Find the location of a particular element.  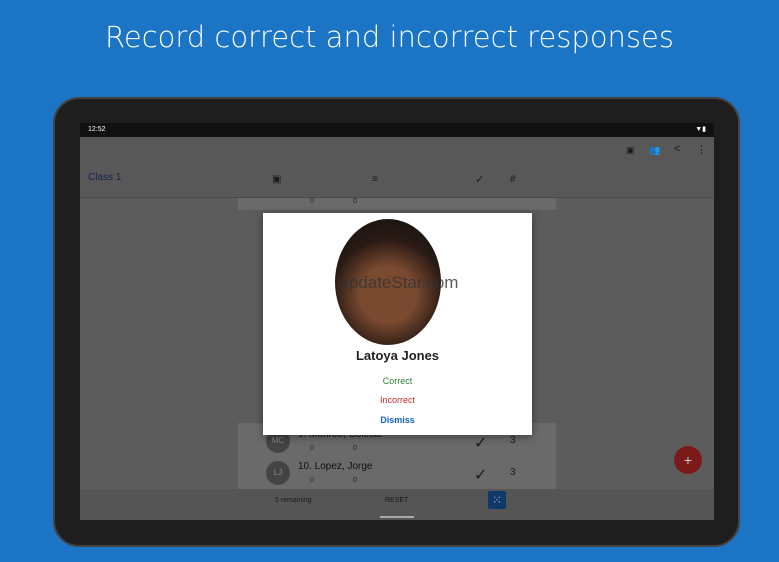

bottom-bar: 5 remaining RESET ⁙ is located at coordinates (397, 504).